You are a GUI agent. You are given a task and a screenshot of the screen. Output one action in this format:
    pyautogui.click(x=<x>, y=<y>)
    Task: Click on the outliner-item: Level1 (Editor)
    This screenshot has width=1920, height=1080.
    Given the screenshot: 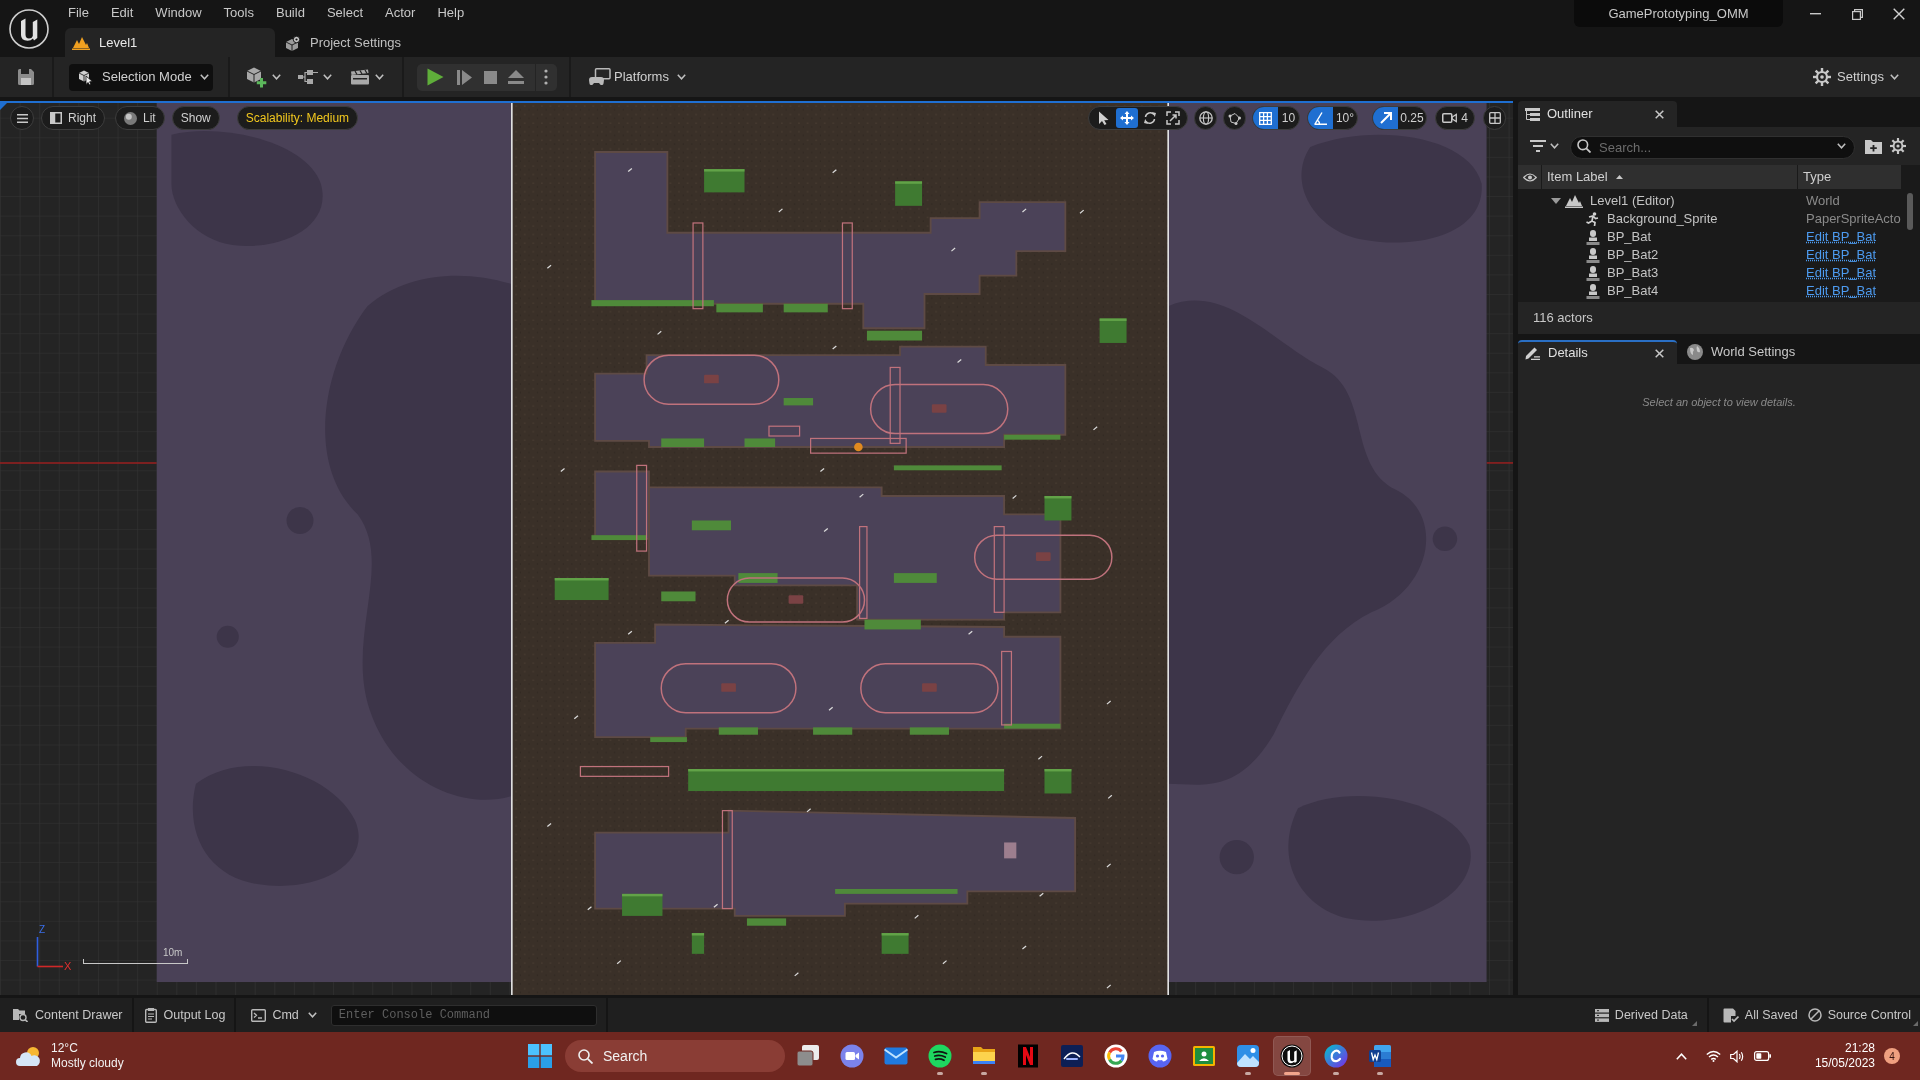 What is the action you would take?
    pyautogui.click(x=1632, y=201)
    